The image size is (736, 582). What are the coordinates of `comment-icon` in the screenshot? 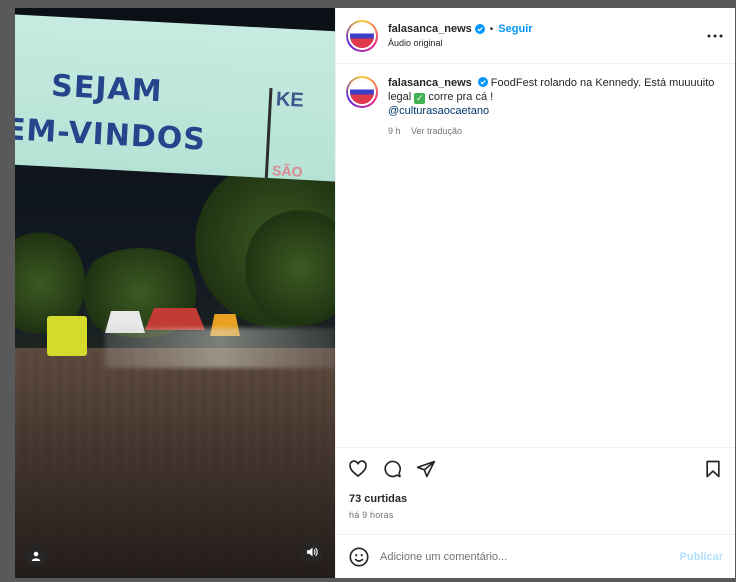 It's located at (393, 468).